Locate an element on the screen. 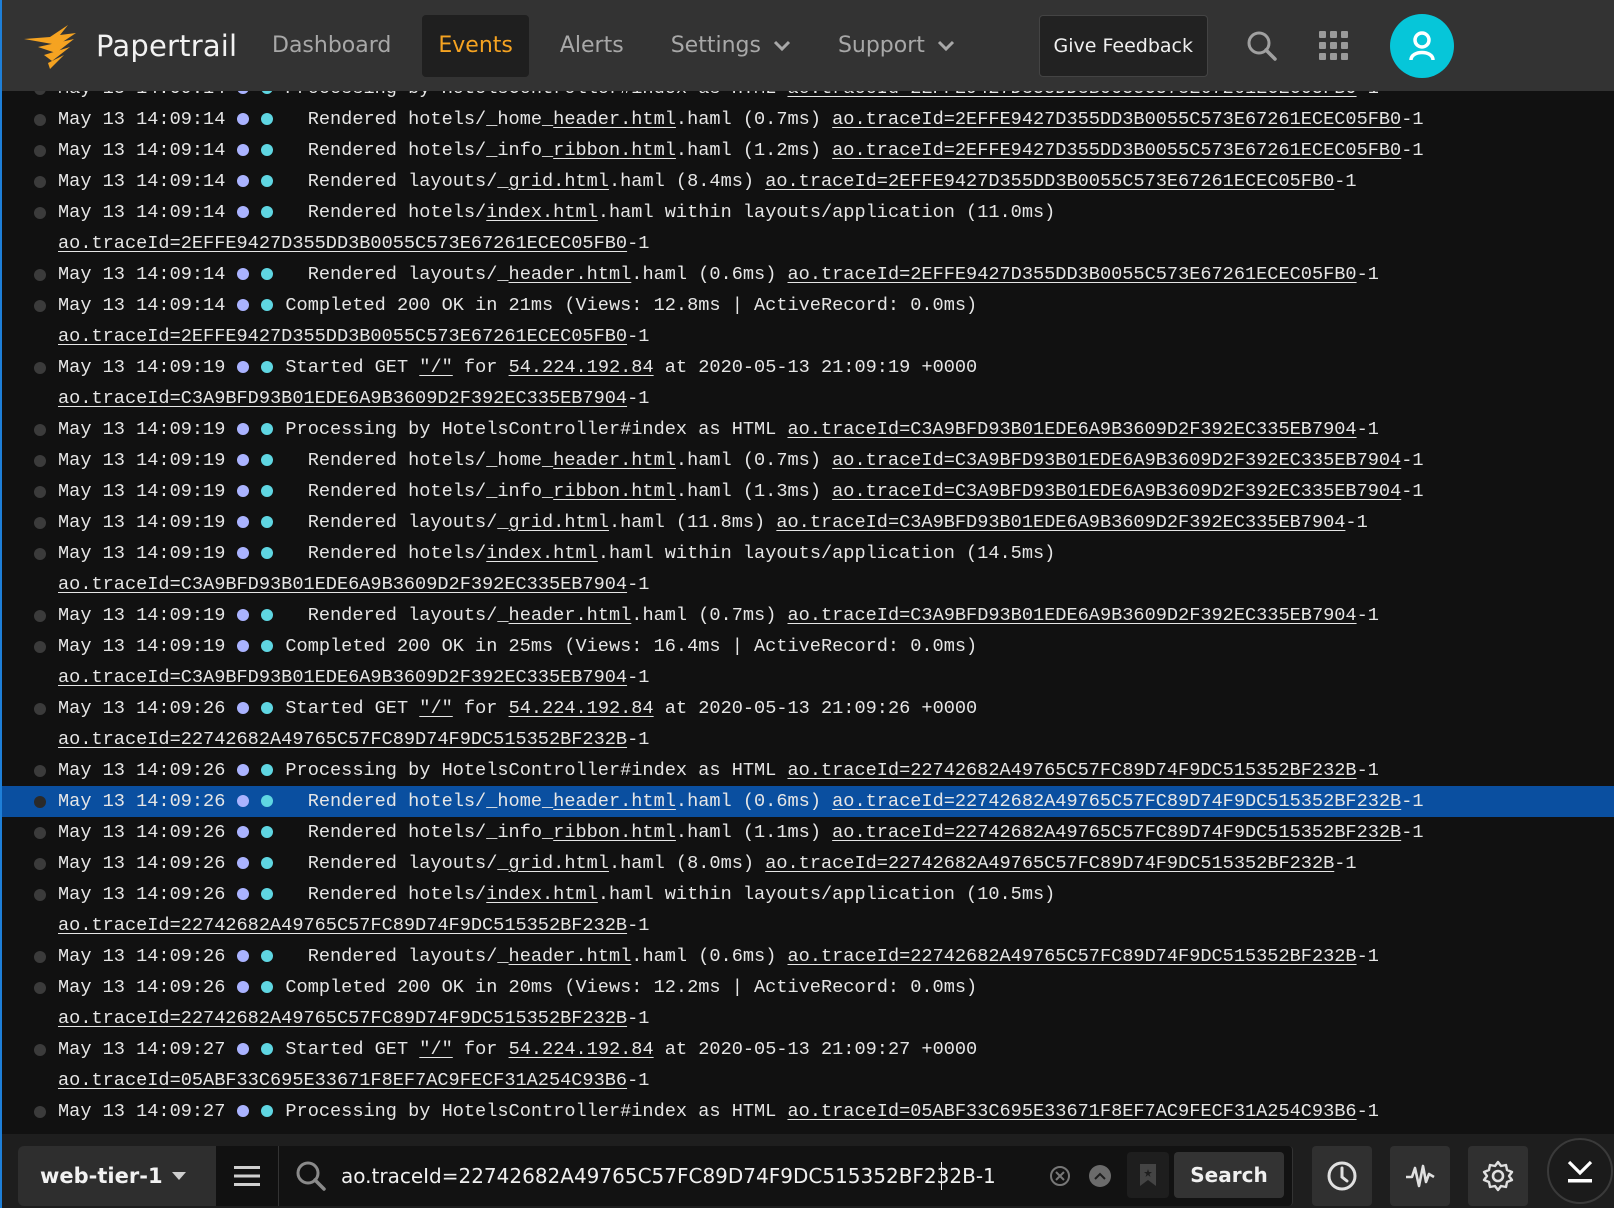 The width and height of the screenshot is (1614, 1208). apps-grid-icon is located at coordinates (1334, 46).